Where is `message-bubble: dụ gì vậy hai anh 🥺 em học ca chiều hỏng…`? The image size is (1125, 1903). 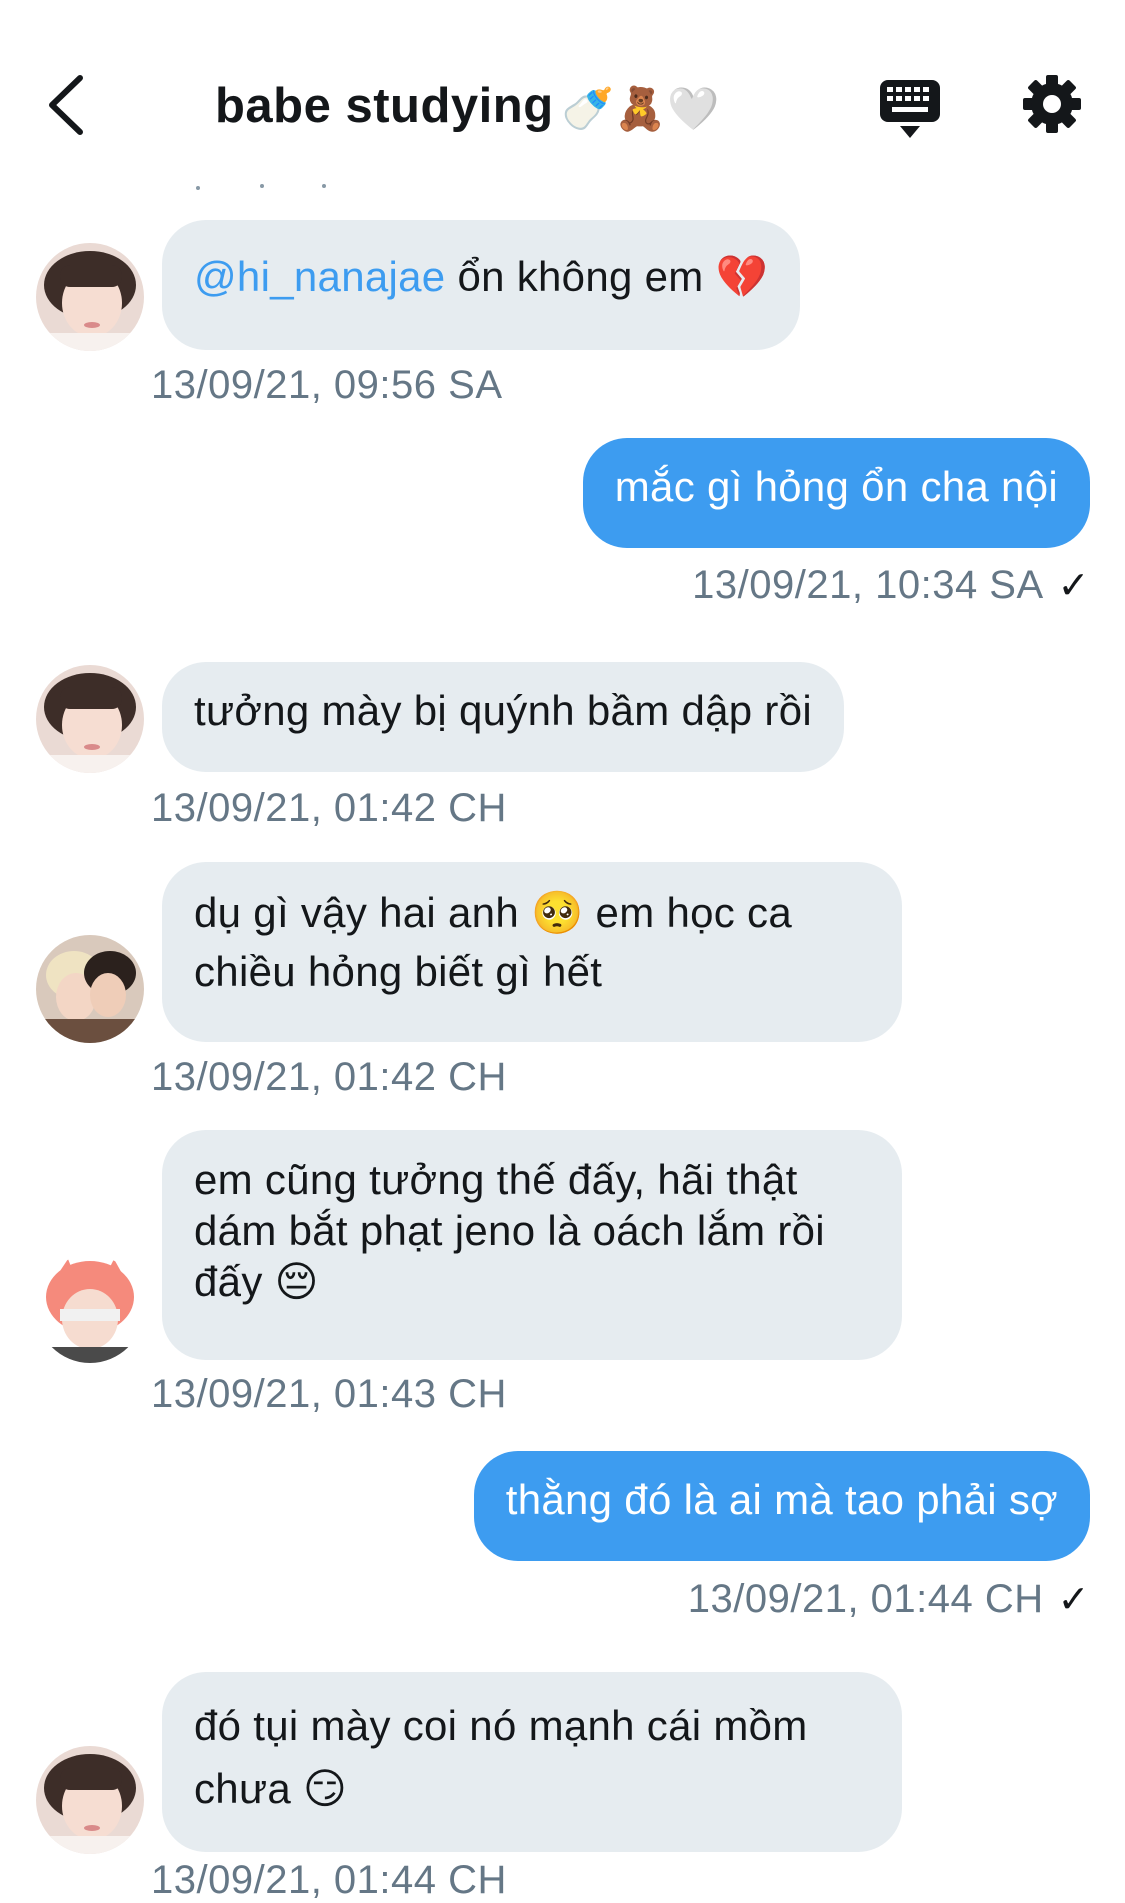 message-bubble: dụ gì vậy hai anh 🥺 em học ca chiều hỏng… is located at coordinates (532, 952).